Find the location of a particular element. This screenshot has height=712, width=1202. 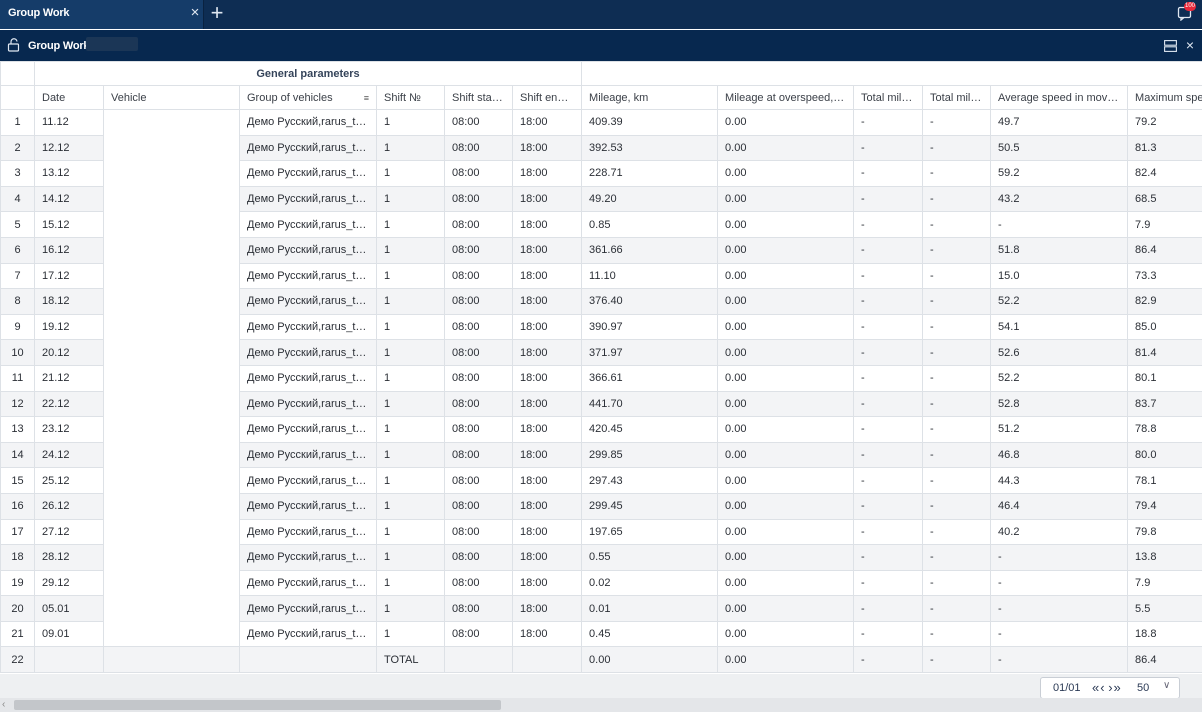

next-page-icon: › is located at coordinates (1109, 687).